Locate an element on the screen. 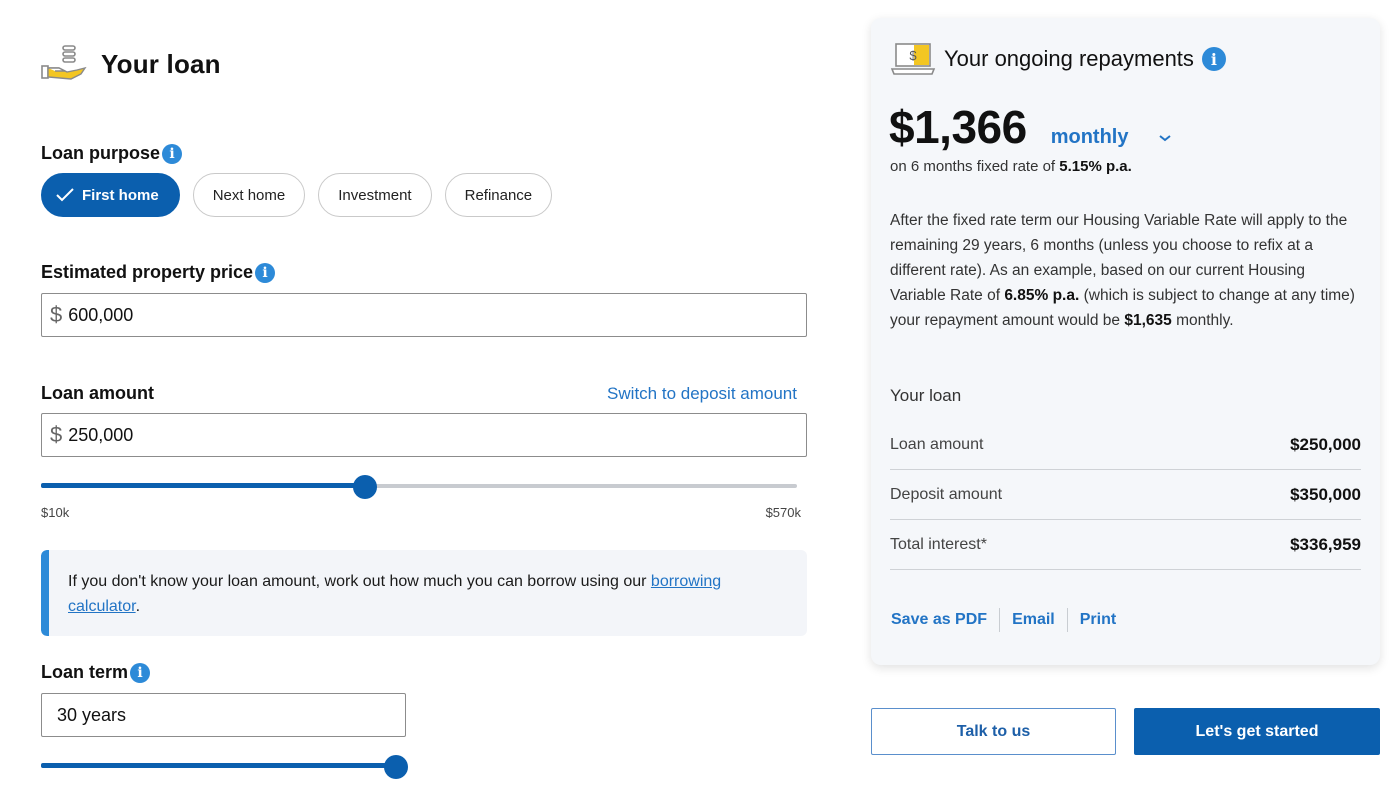 This screenshot has height=788, width=1400. loan-amount-label-text: Loan amount is located at coordinates (97, 393).